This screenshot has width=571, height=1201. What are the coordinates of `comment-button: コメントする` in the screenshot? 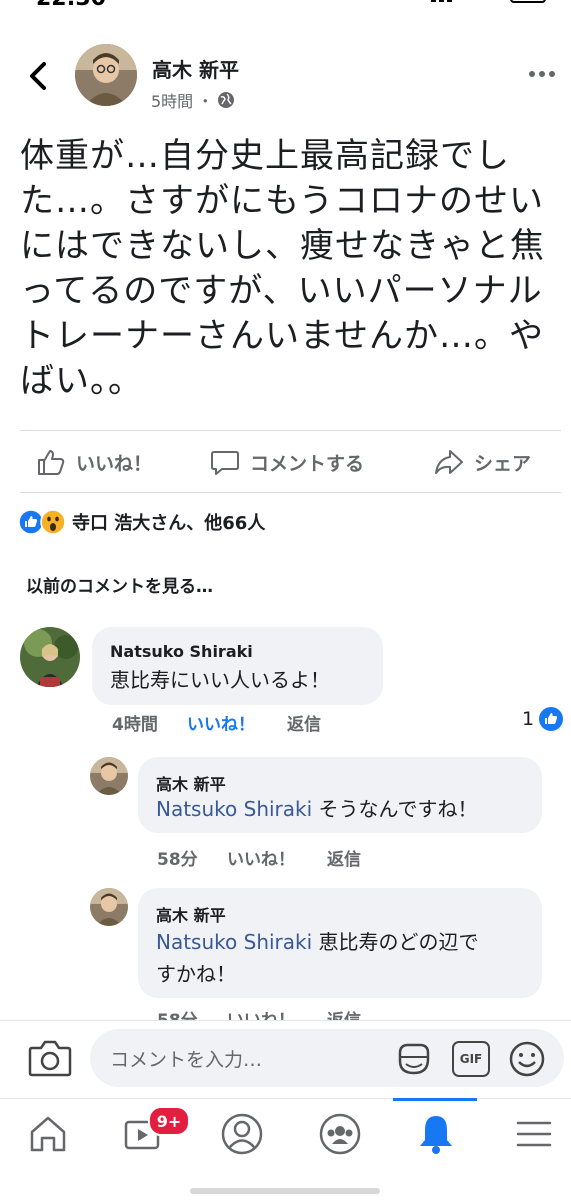 It's located at (287, 462).